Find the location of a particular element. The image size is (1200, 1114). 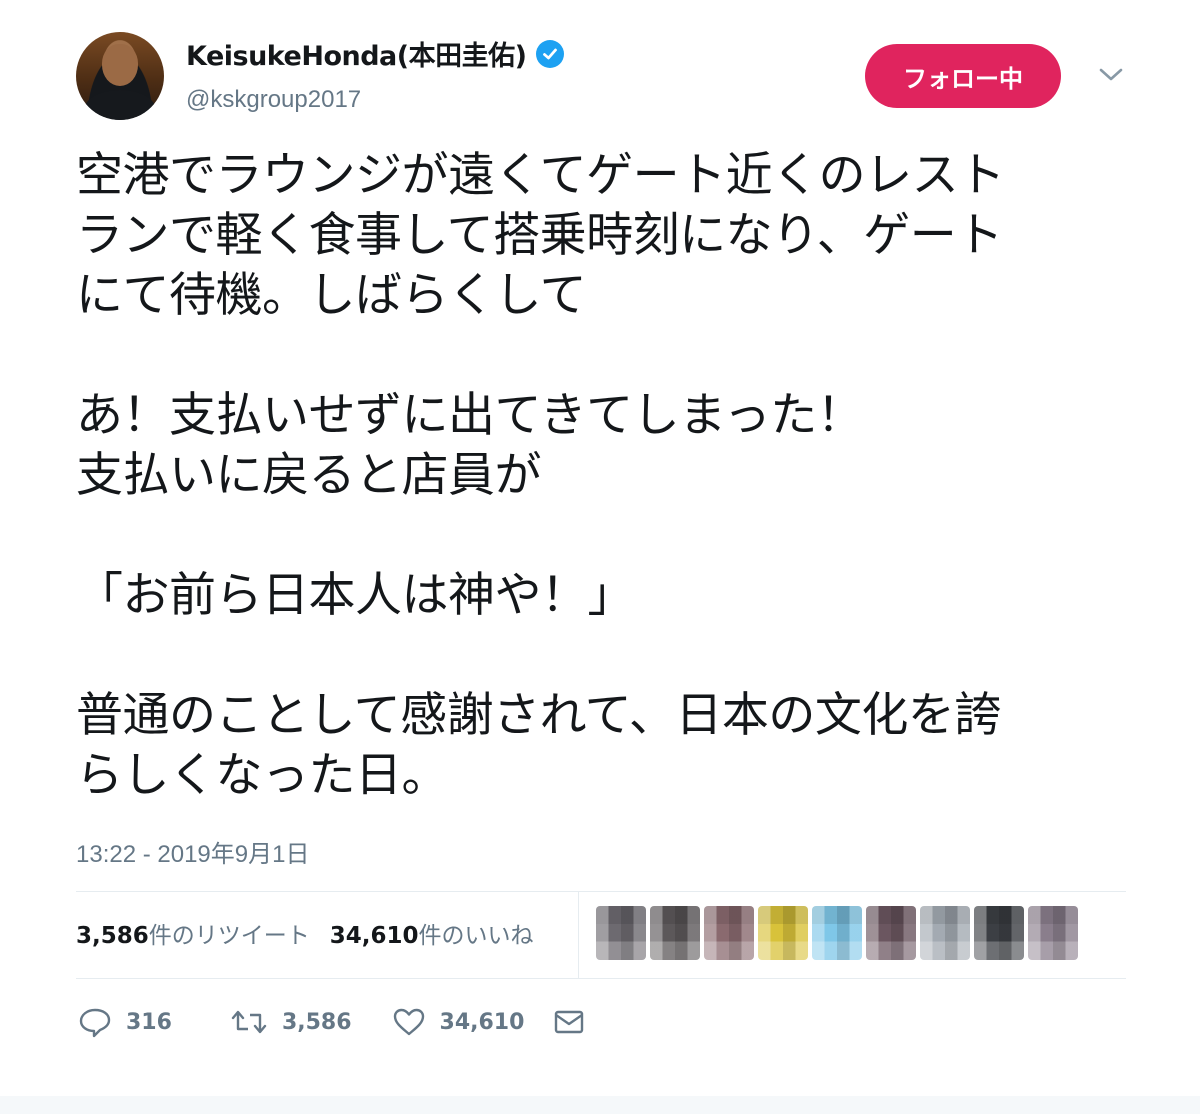

tweet-actions: 316 3,586 34,610 is located at coordinates (332, 1022).